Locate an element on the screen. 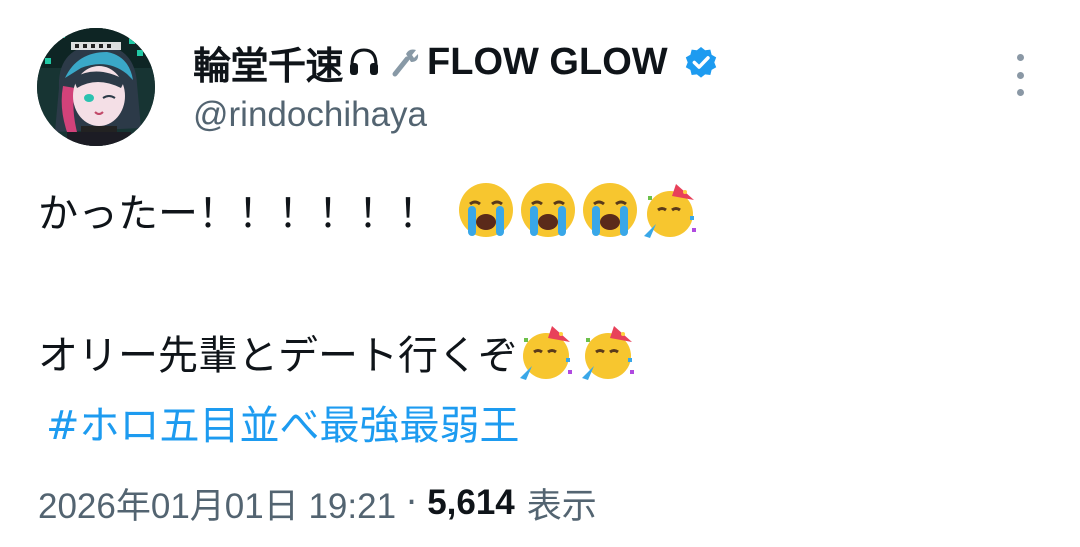 The image size is (1080, 547). hashtag-link: #ホロ五目並べ最強最弱王 is located at coordinates (283, 422).